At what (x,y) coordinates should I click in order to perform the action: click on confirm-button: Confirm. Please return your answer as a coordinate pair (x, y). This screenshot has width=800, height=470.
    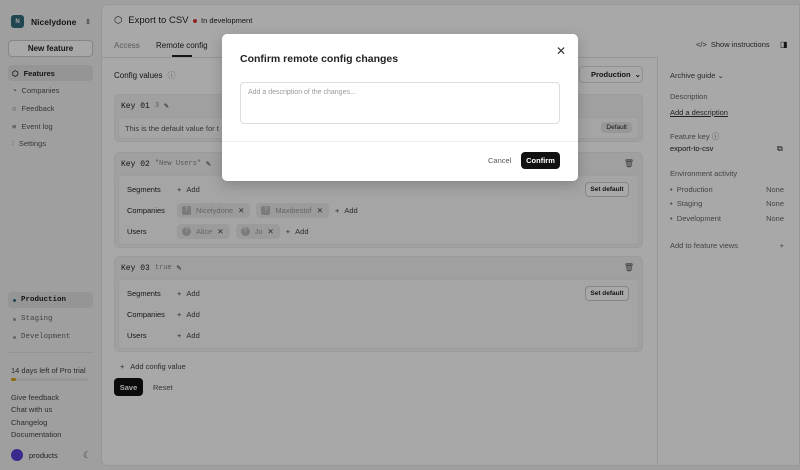
    Looking at the image, I should click on (540, 160).